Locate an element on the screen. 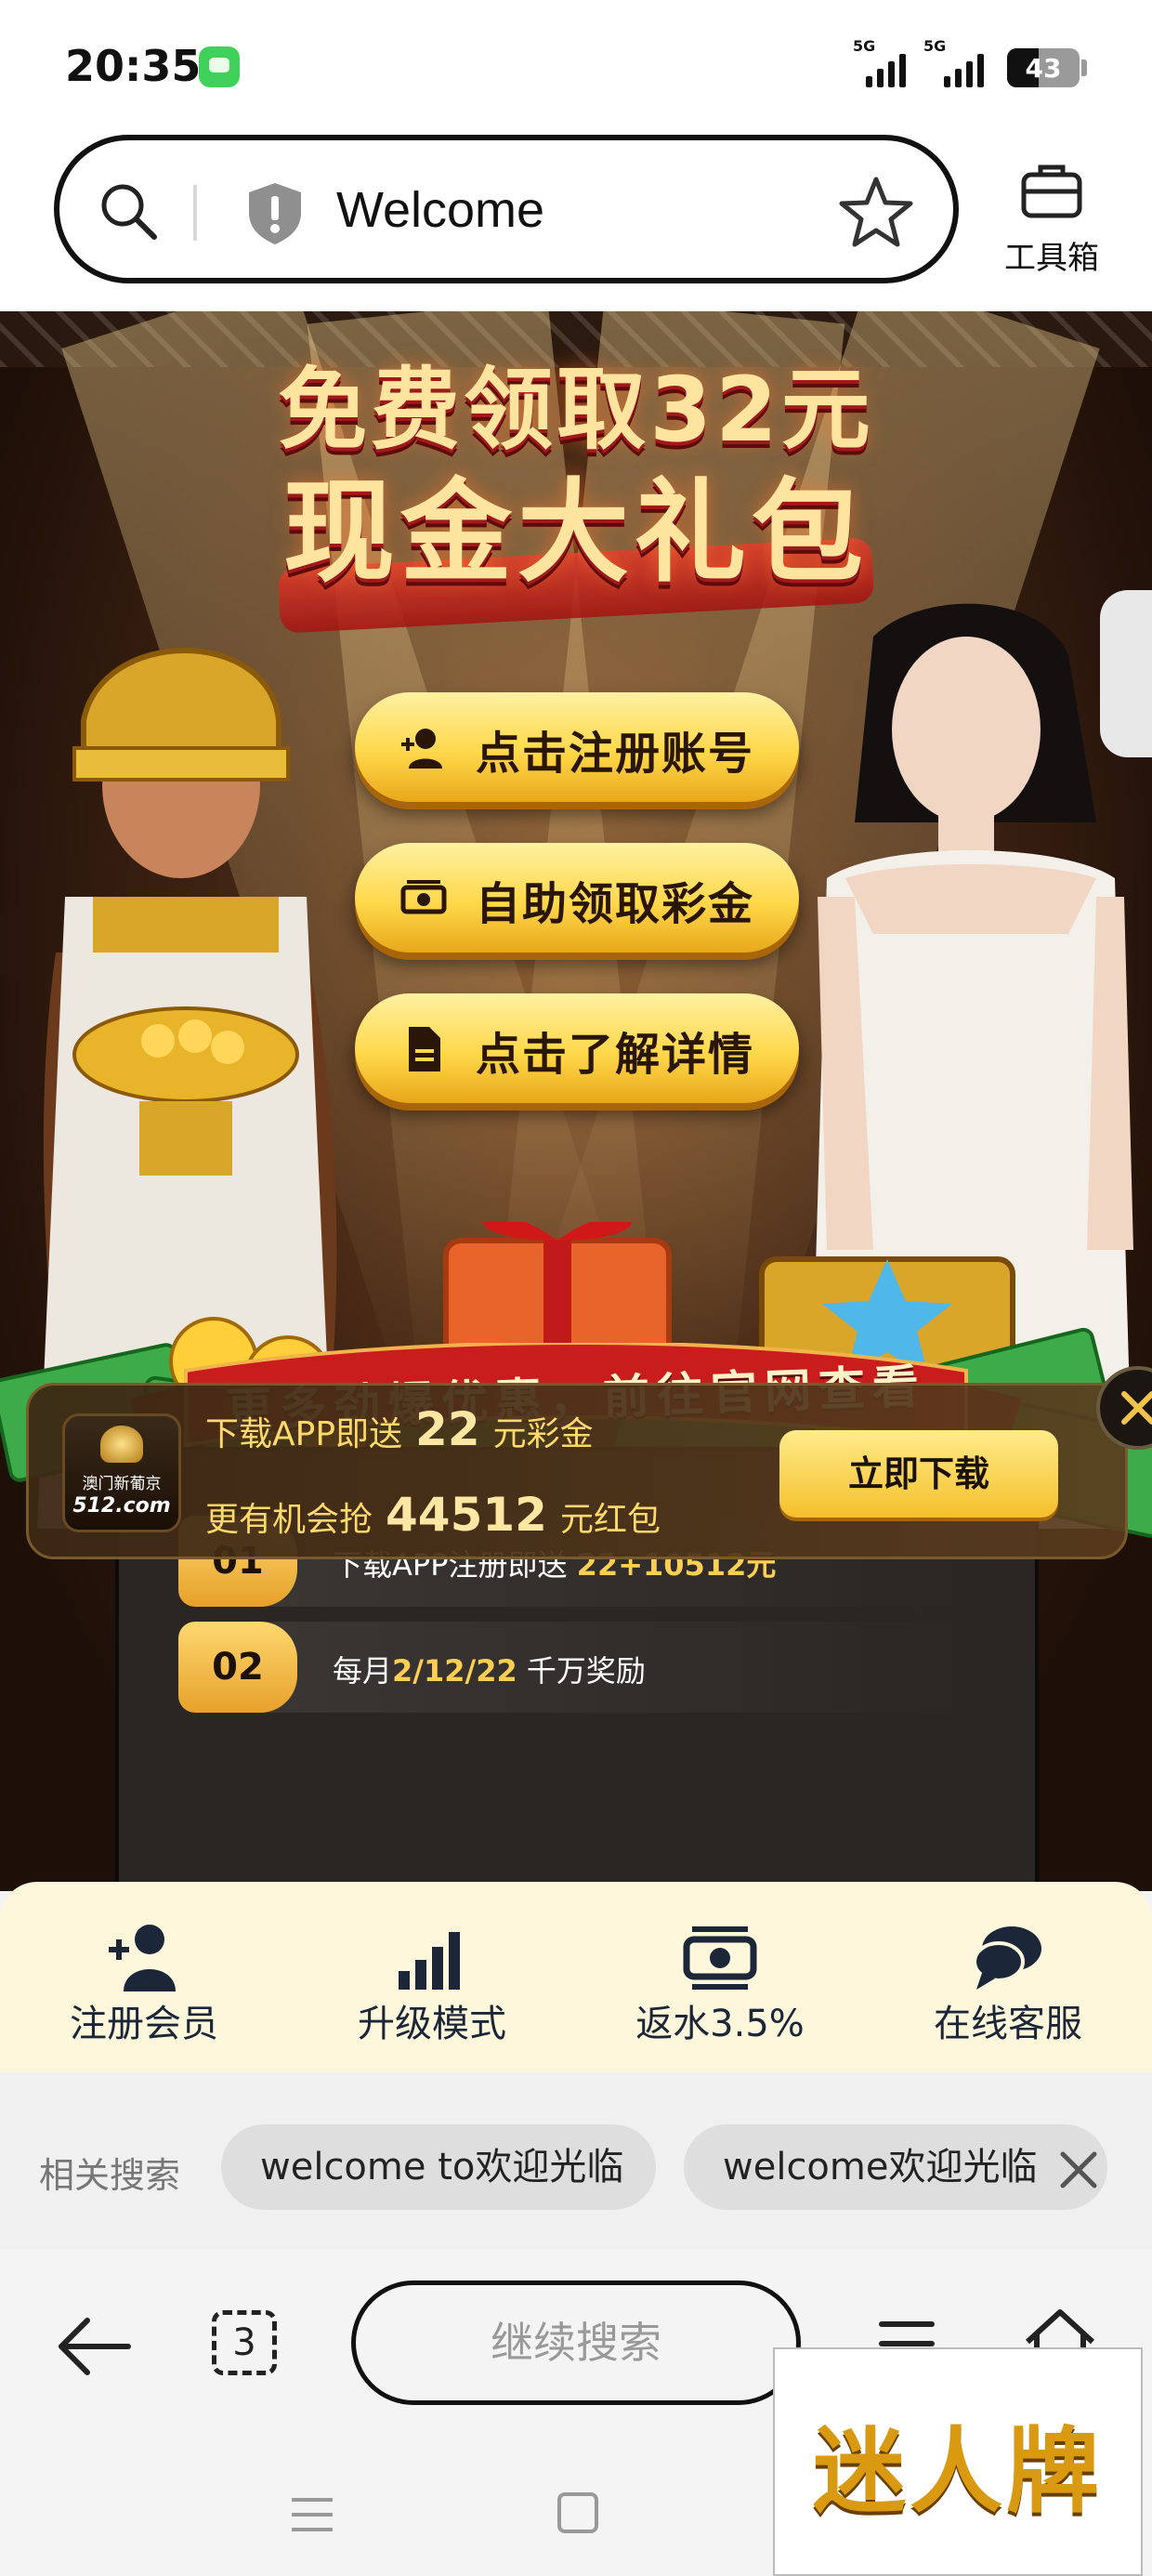  learn-details-button: 点击了解详情 is located at coordinates (577, 1048).